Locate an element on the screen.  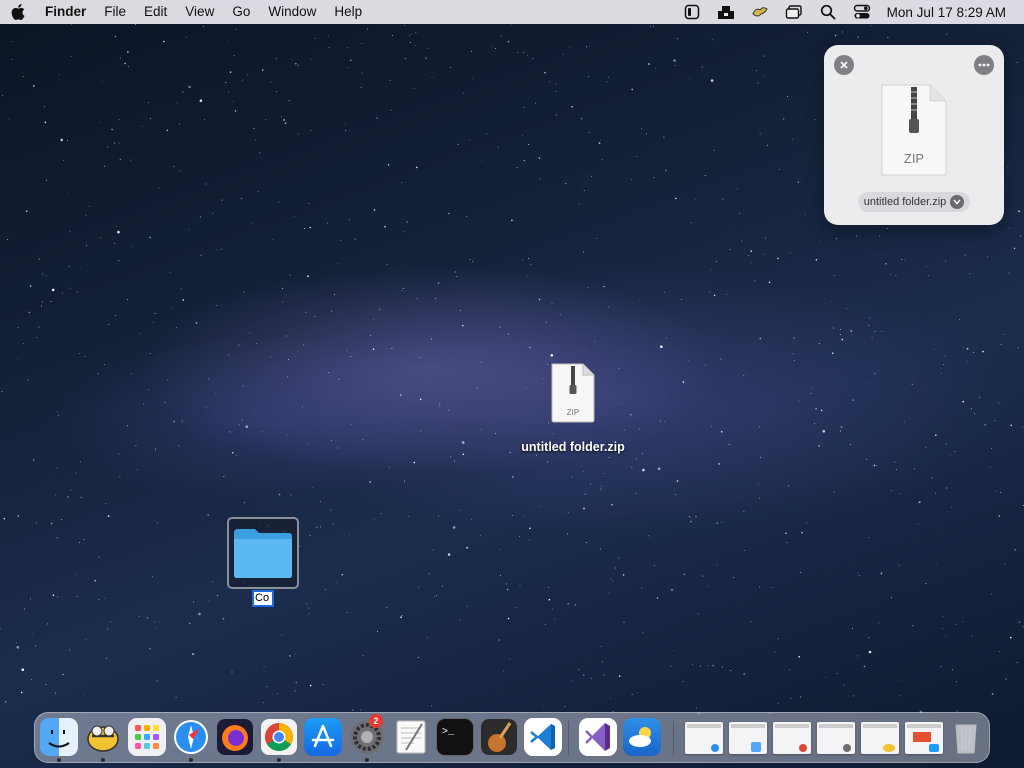
terminal-icon: >_ is located at coordinates (455, 737).